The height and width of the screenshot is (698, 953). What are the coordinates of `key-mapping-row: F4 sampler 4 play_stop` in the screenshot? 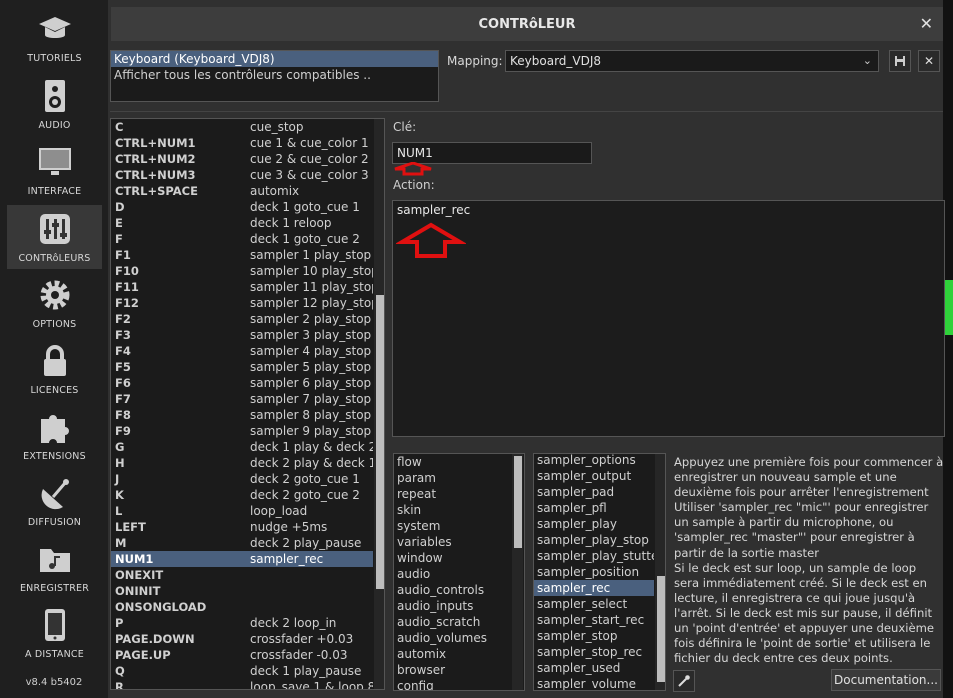 It's located at (242, 351).